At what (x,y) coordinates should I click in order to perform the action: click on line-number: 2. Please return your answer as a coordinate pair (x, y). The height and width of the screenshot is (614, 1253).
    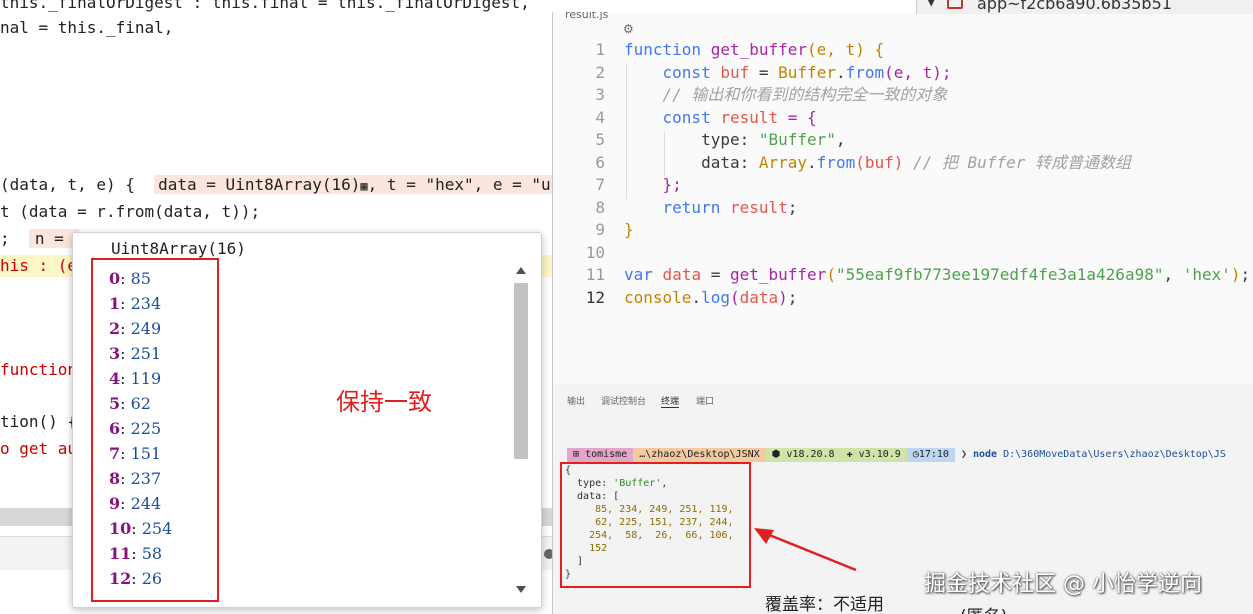
    Looking at the image, I should click on (600, 72).